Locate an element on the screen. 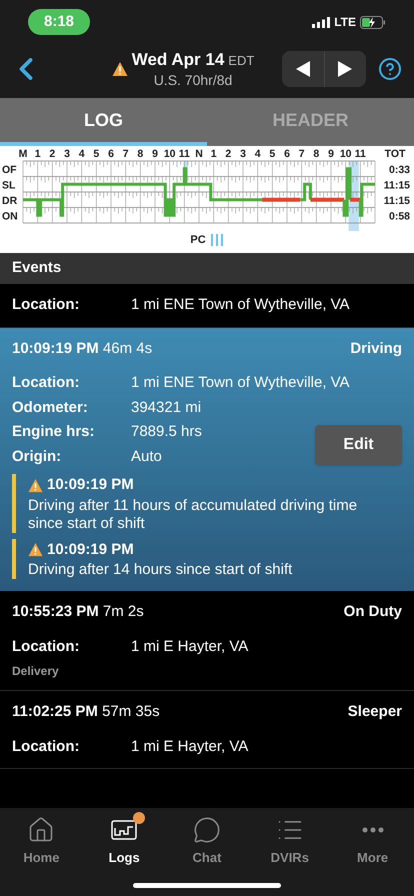  nav-tab: Home is located at coordinates (41, 842).